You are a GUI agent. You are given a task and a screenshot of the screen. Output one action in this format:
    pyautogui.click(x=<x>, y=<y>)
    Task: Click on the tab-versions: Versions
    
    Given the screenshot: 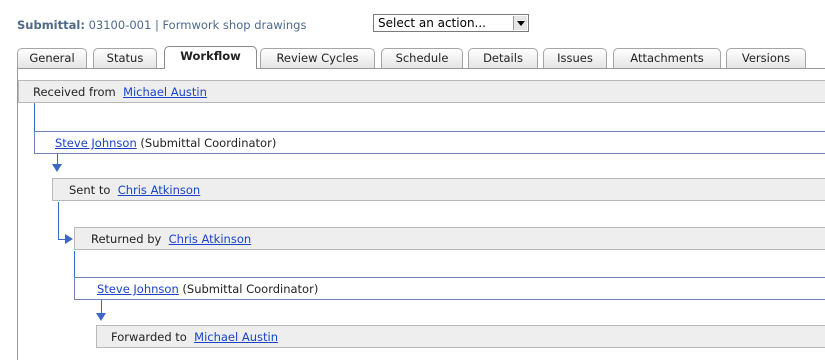 What is the action you would take?
    pyautogui.click(x=766, y=58)
    